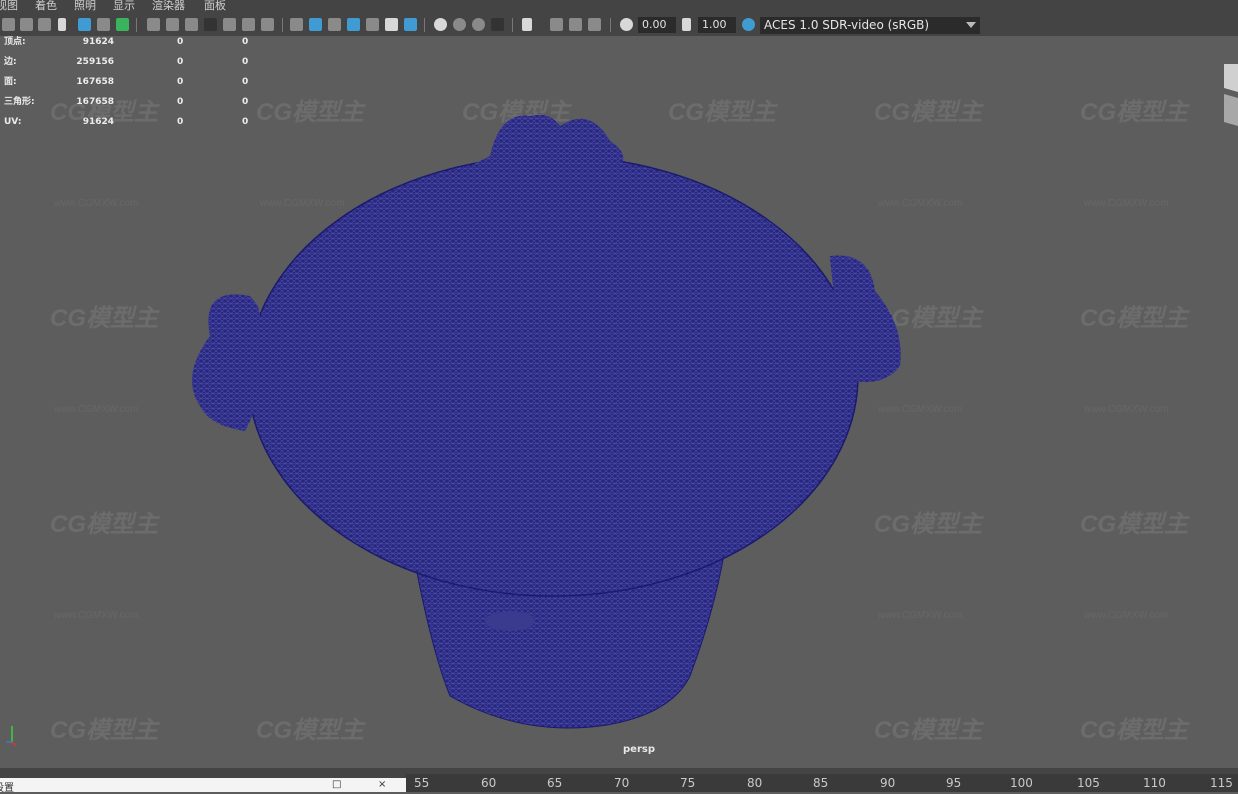 The image size is (1238, 794). I want to click on motion-blur-icon, so click(440, 24).